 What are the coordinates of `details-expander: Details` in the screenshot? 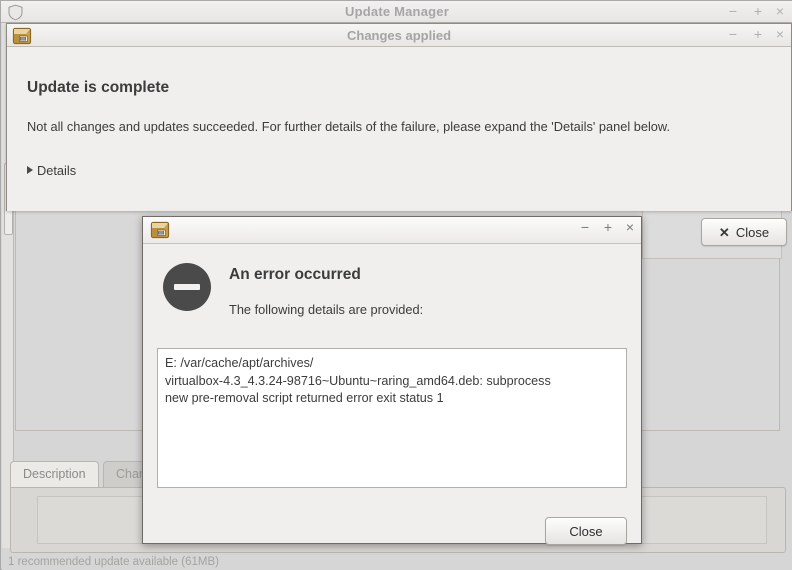 It's located at (51, 170).